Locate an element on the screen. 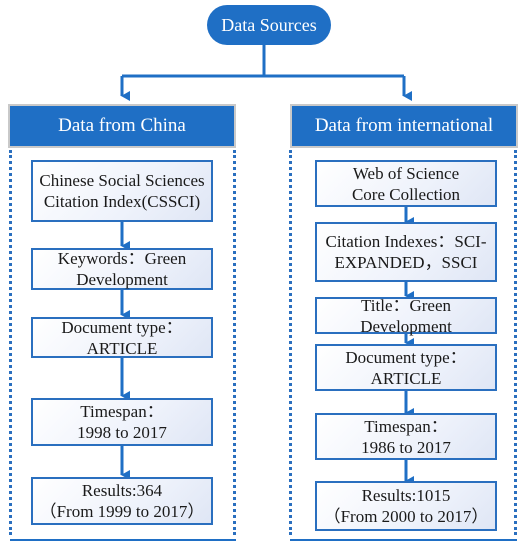  right-panel-bottom-border is located at coordinates (403, 540).